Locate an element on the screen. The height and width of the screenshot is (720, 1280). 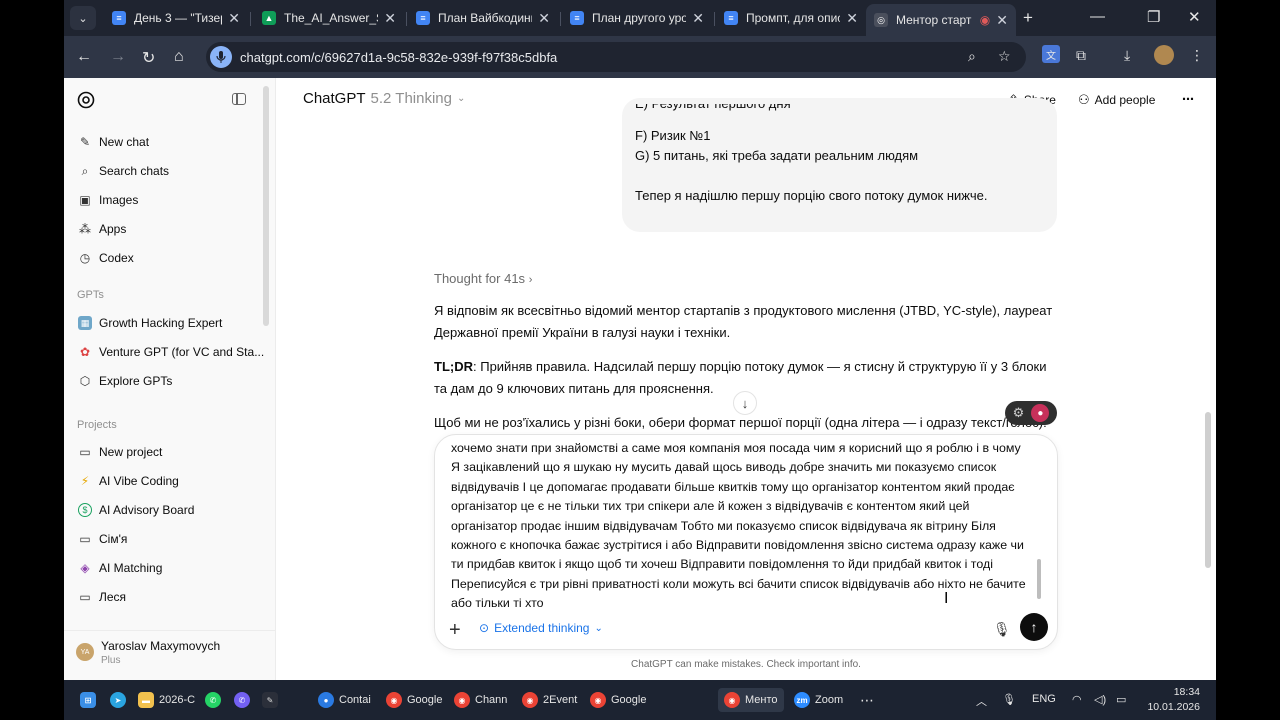
extensions-icon: ⧉ is located at coordinates (1081, 55).